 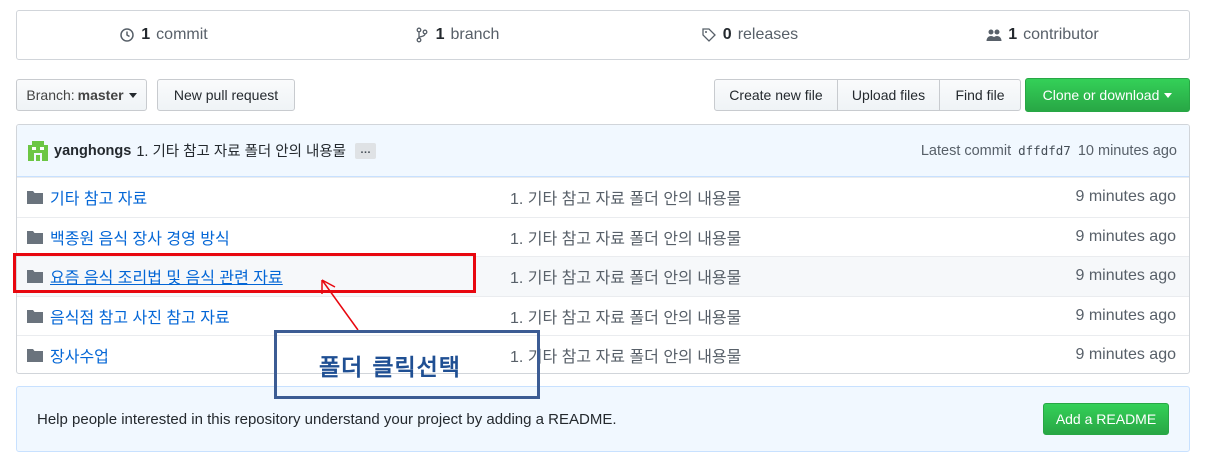 I want to click on new-pull-request-button: New pull request, so click(x=226, y=95).